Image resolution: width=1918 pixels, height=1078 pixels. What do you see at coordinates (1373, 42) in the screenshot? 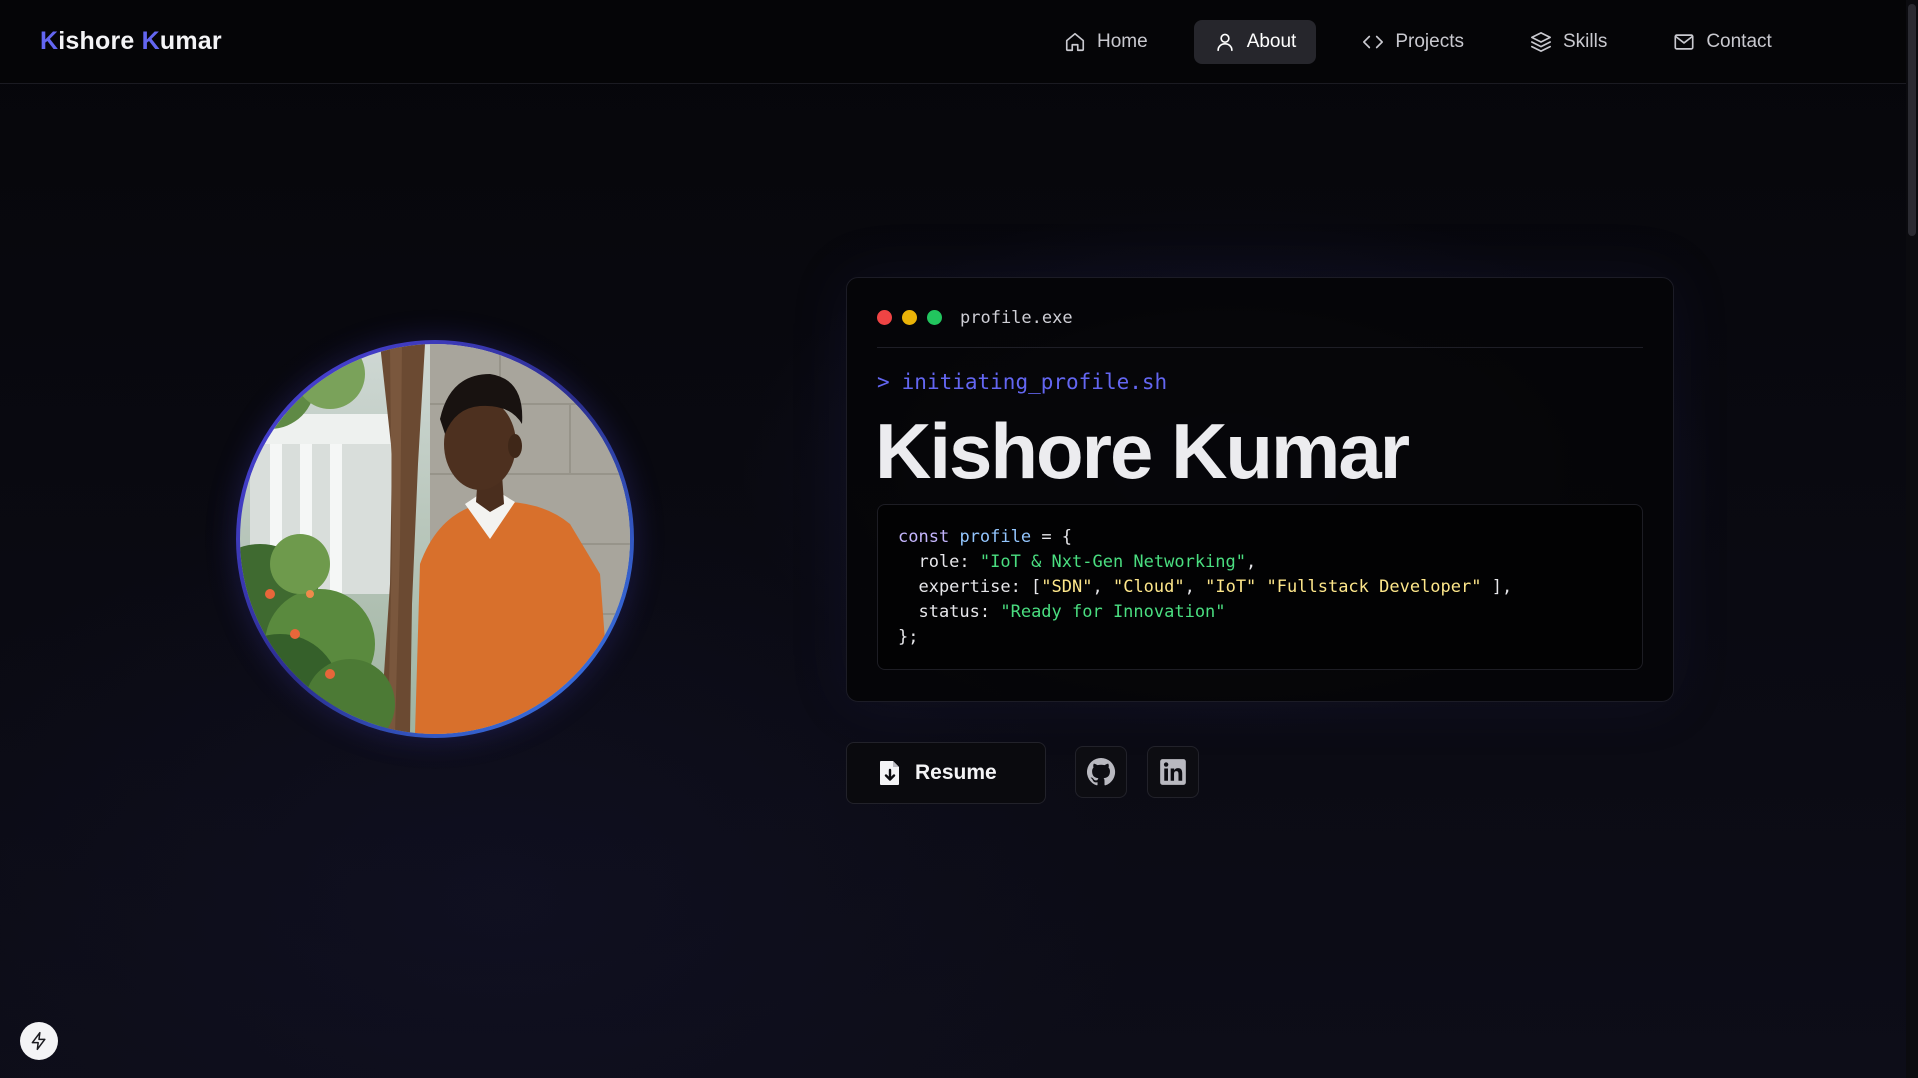
I see `code-icon` at bounding box center [1373, 42].